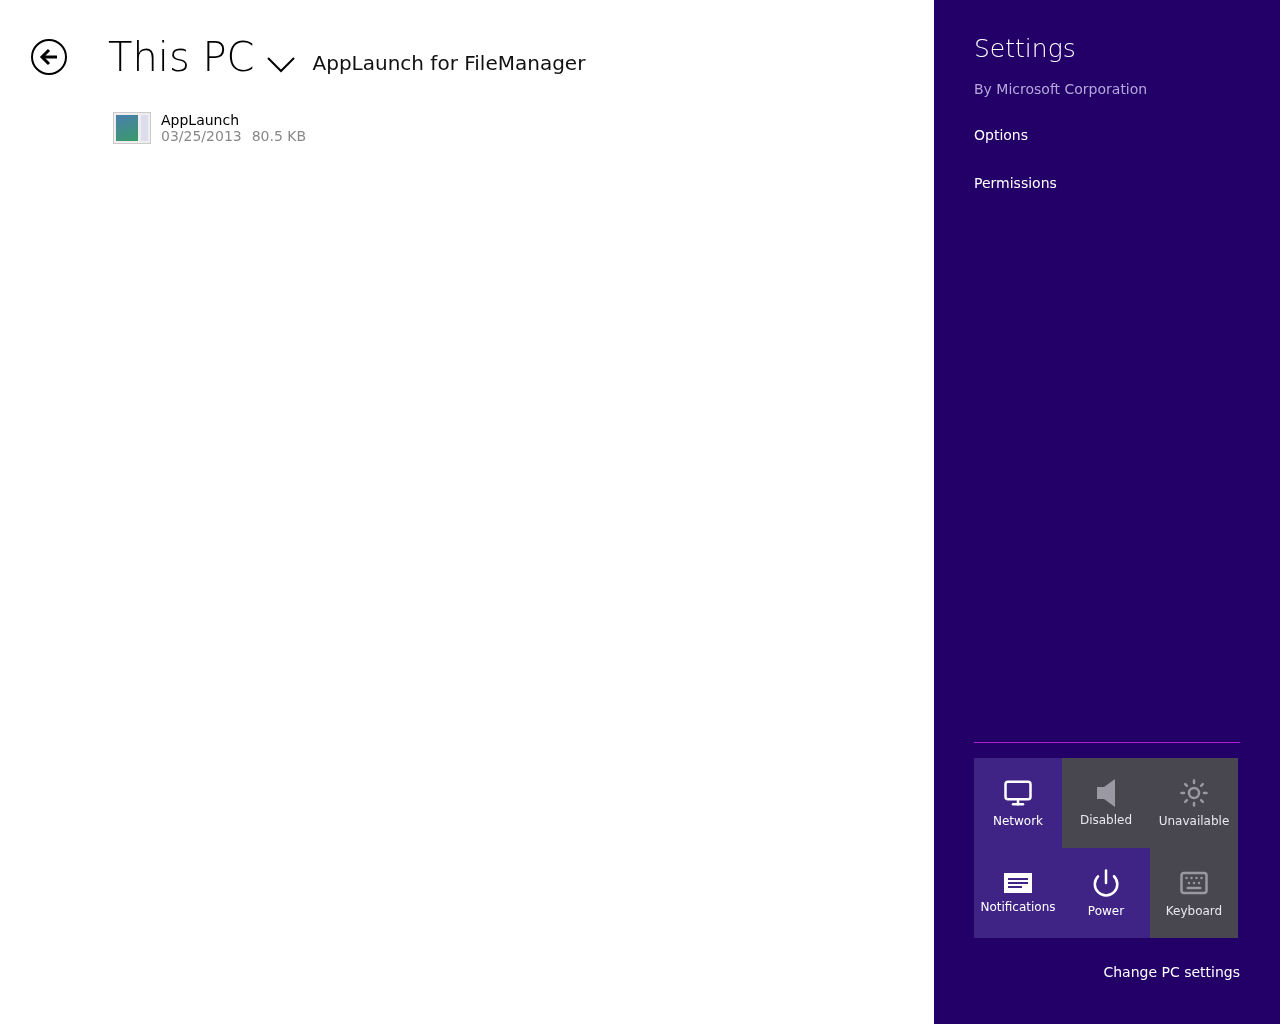  I want to click on publisher-text: By Microsoft Corporation, so click(1061, 89).